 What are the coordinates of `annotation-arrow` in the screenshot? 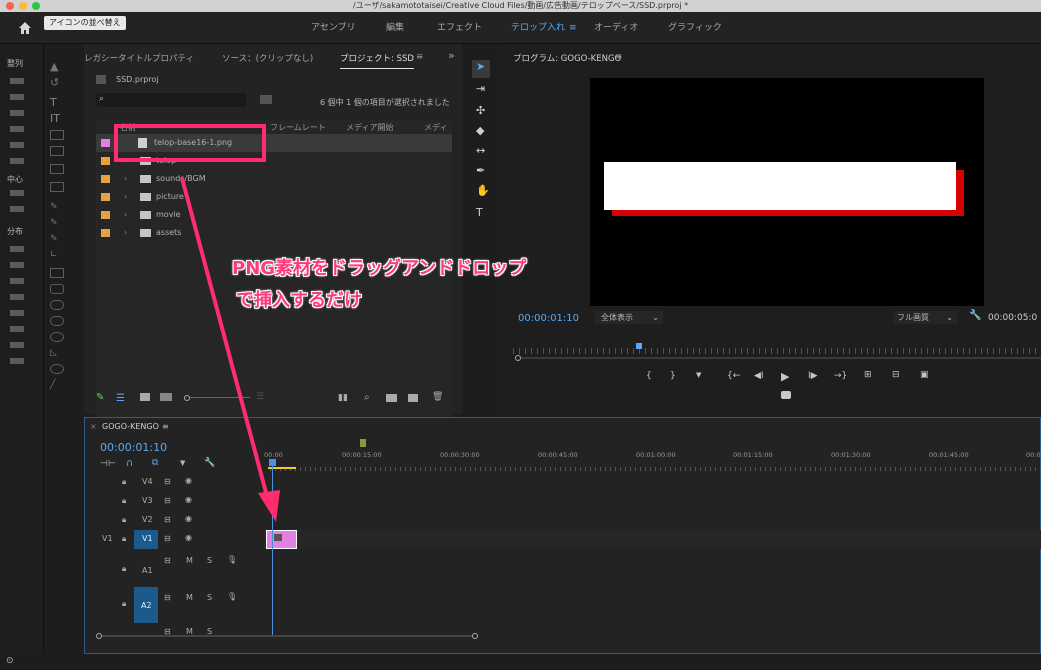 It's located at (230, 349).